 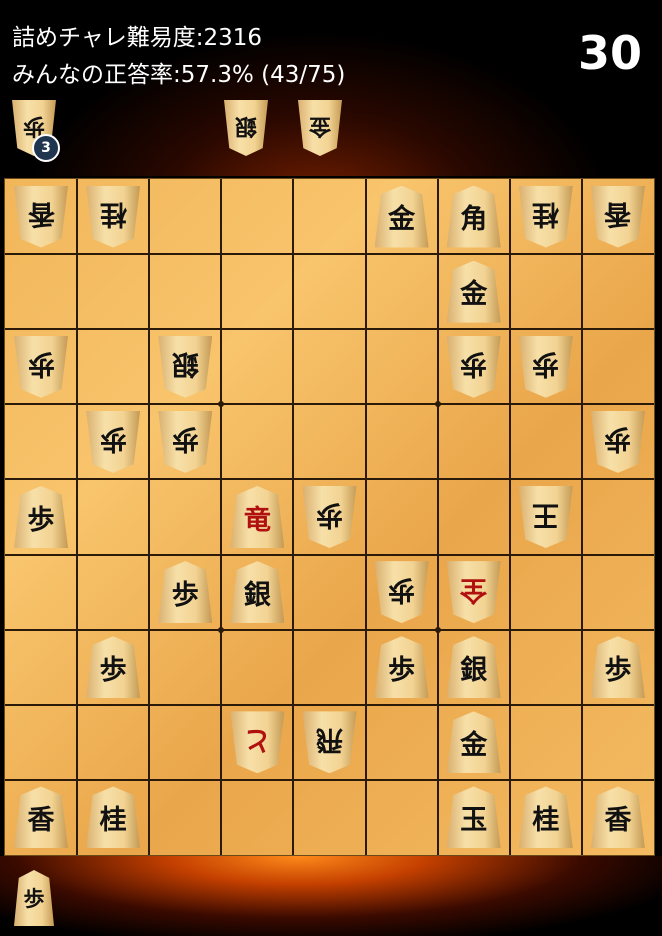 I want to click on piece-sente: 角, so click(x=473, y=216).